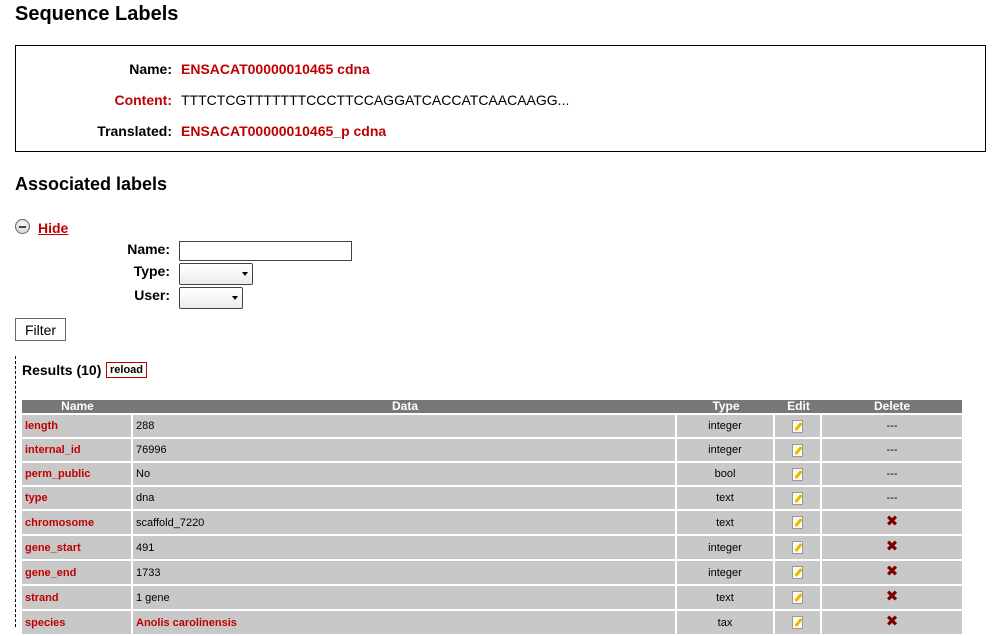 This screenshot has width=998, height=636. What do you see at coordinates (77, 406) in the screenshot?
I see `column-header-name: Name` at bounding box center [77, 406].